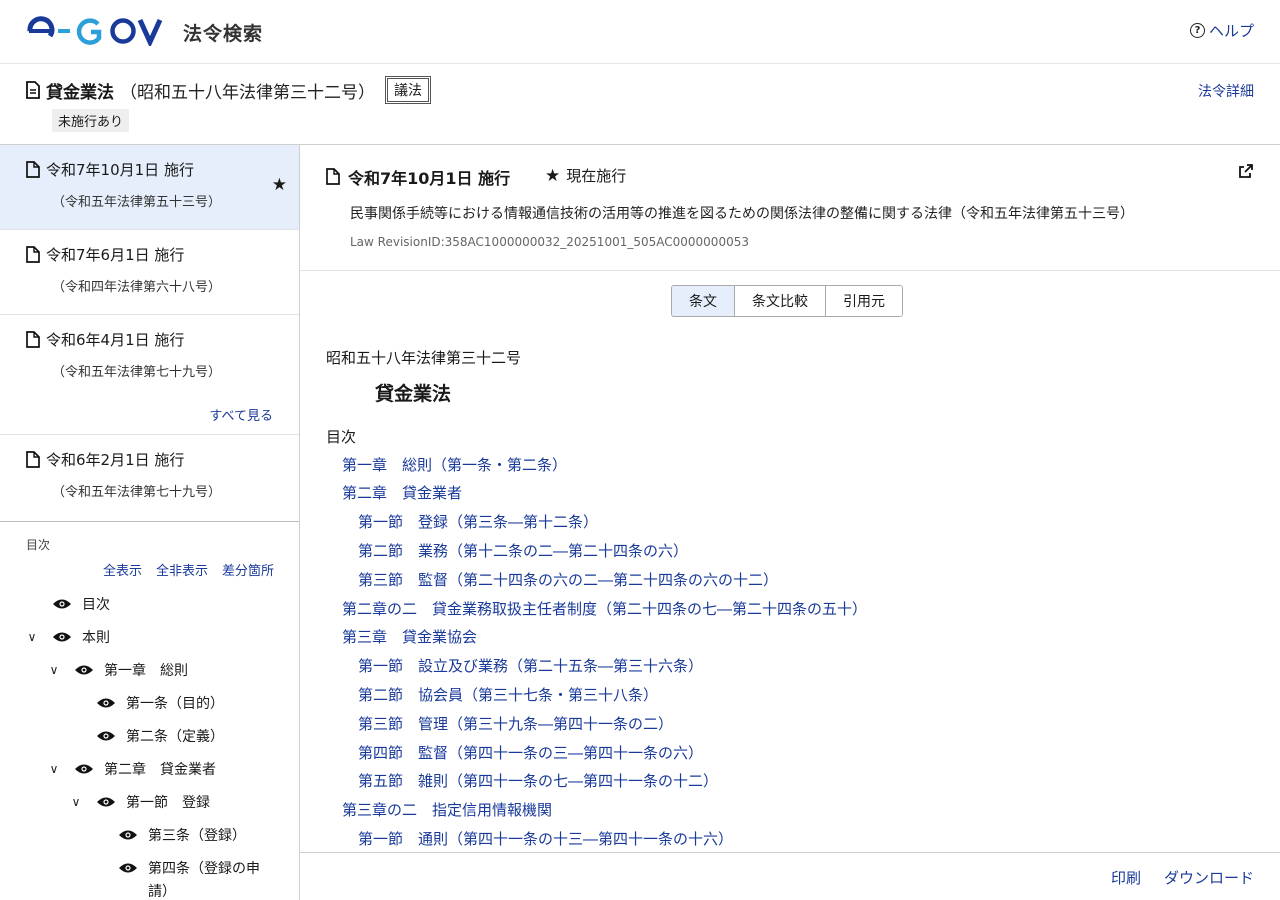 This screenshot has width=1280, height=900. I want to click on tree-item-article-1: 第一条（目的）, so click(160, 703).